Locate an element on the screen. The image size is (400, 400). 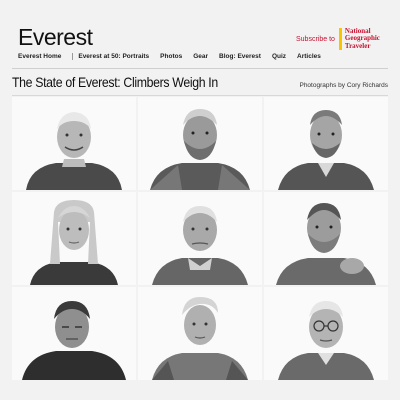
natgeo-traveler-logo: National Geographic Traveler is located at coordinates (359, 39).